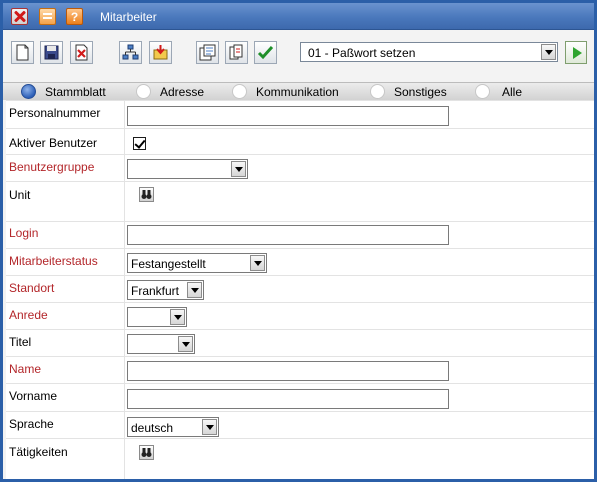 This screenshot has height=482, width=597. I want to click on label-personalnummer: Personalnummer, so click(55, 113).